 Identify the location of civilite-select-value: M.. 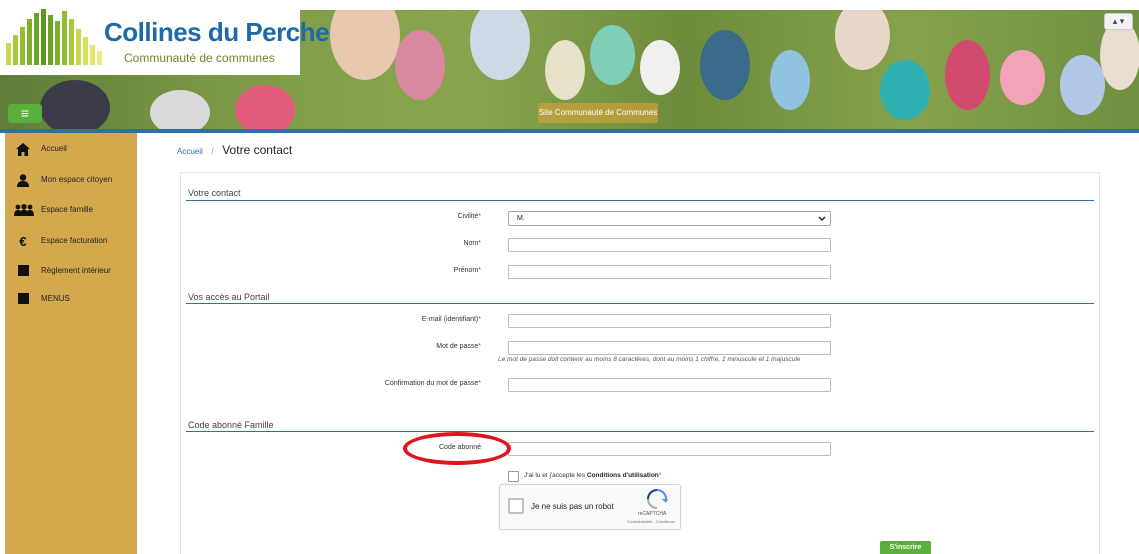
(521, 218).